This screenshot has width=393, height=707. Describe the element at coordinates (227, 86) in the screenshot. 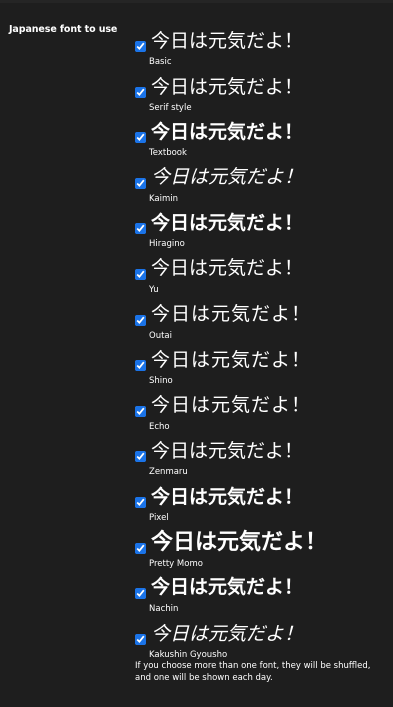

I see `font-sample-serif-style: 今日は元気だよ！` at that location.